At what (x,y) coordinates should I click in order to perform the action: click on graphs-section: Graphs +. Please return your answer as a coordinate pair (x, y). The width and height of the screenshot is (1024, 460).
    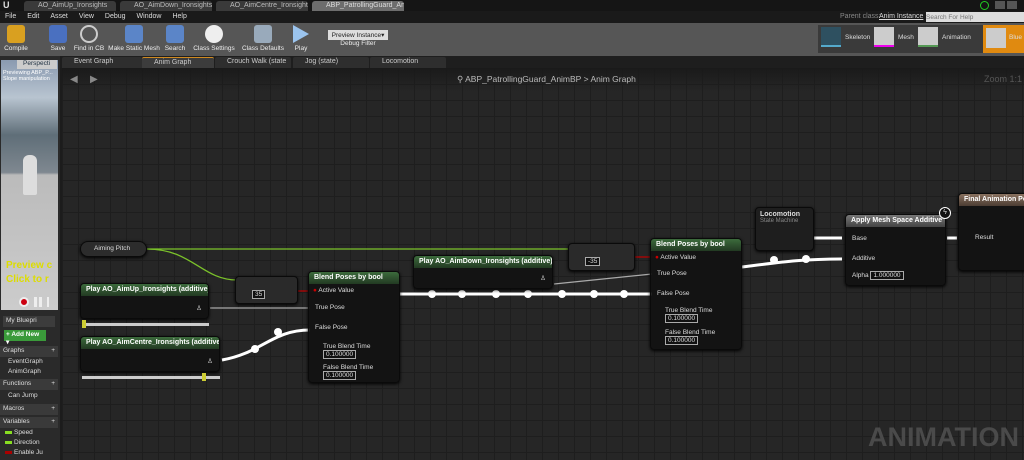
    Looking at the image, I should click on (29, 351).